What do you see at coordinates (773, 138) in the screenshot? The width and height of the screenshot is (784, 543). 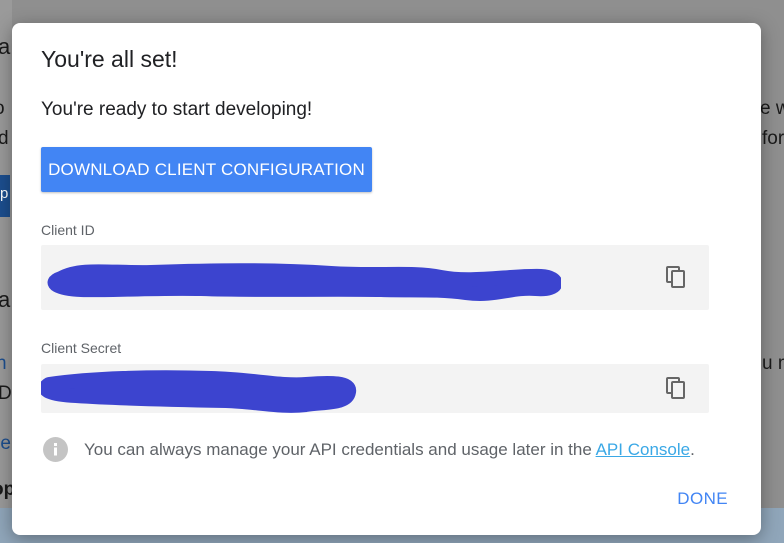 I see `background-text-fragment: for` at bounding box center [773, 138].